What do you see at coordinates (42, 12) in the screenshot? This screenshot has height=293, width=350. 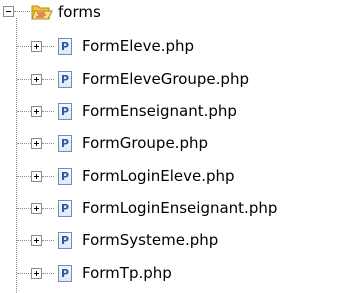 I see `folder-open-icon` at bounding box center [42, 12].